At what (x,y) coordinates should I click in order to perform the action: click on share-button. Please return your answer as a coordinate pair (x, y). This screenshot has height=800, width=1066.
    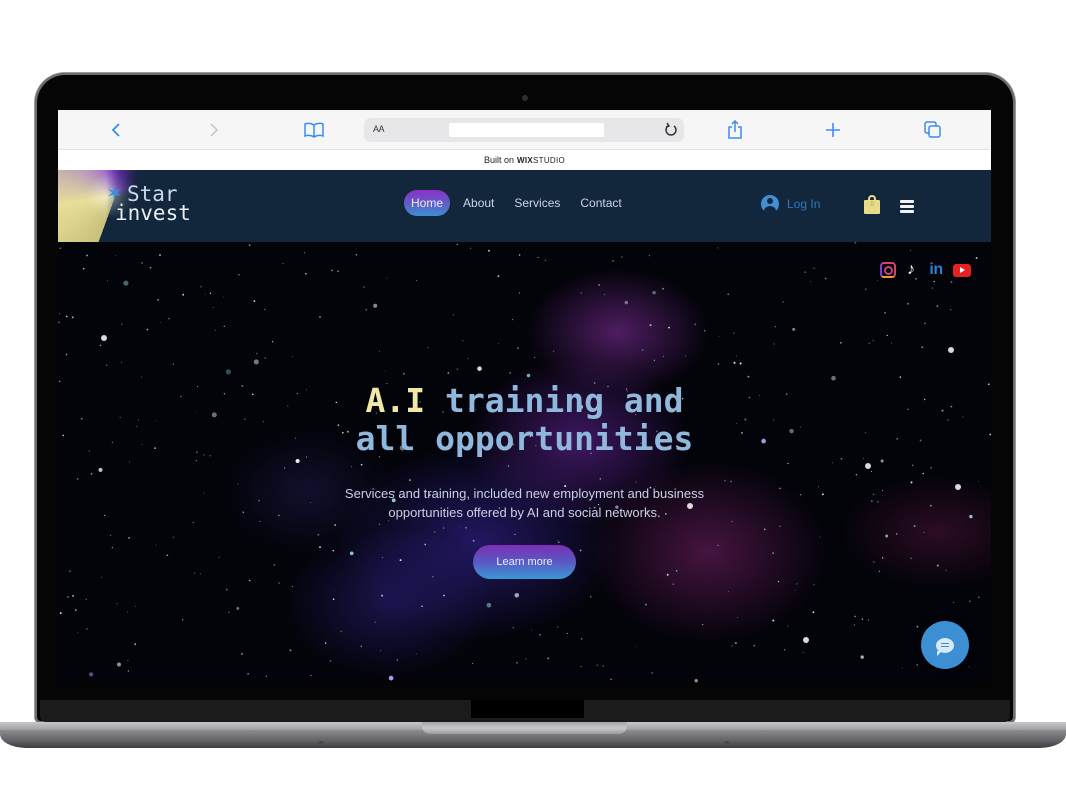
    Looking at the image, I should click on (735, 130).